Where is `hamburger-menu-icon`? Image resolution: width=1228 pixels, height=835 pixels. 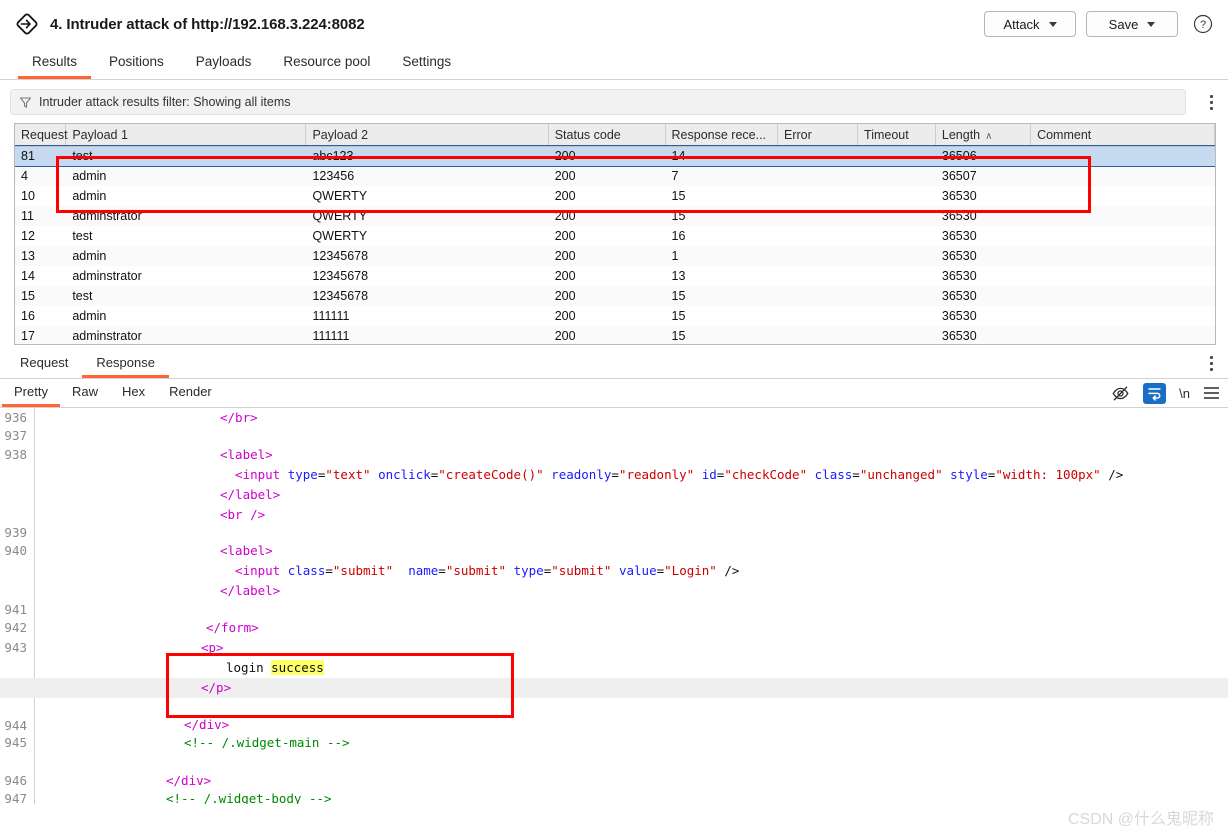 hamburger-menu-icon is located at coordinates (1211, 393).